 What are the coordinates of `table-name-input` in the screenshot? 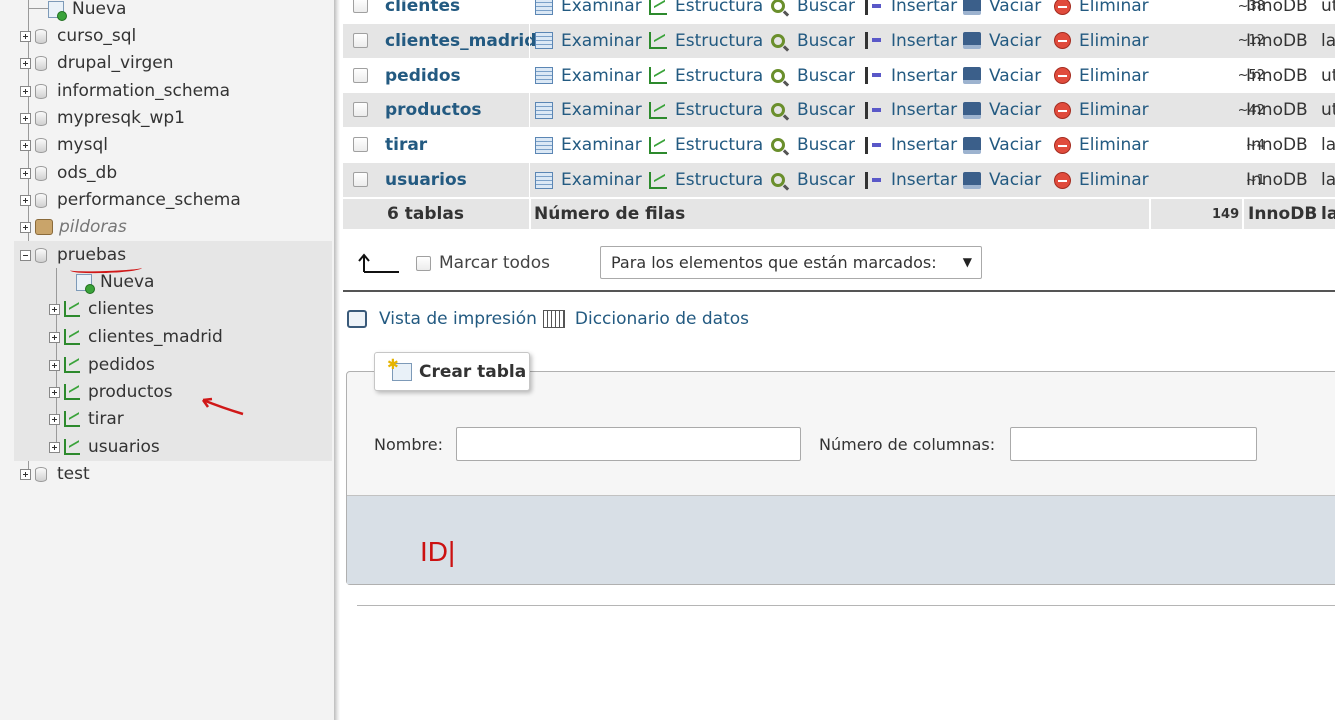 It's located at (628, 444).